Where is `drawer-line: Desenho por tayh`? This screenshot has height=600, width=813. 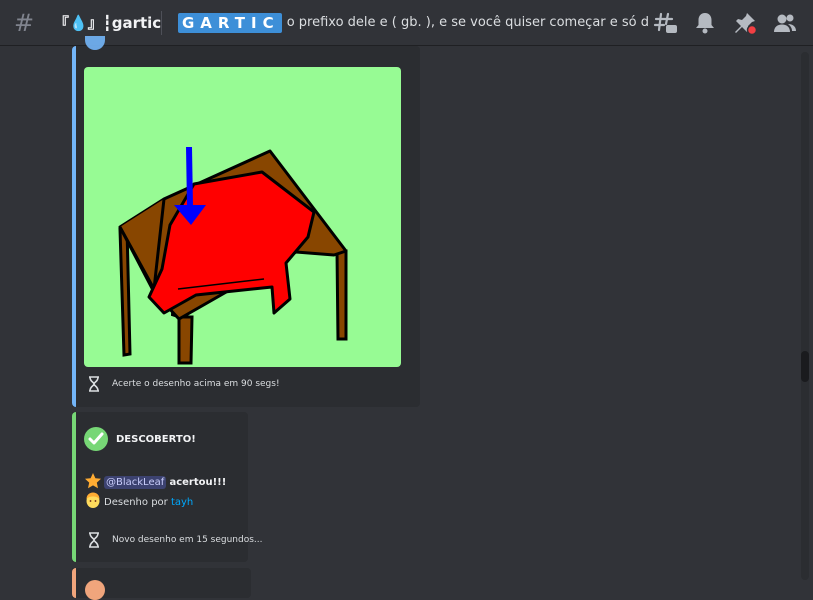 drawer-line: Desenho por tayh is located at coordinates (148, 502).